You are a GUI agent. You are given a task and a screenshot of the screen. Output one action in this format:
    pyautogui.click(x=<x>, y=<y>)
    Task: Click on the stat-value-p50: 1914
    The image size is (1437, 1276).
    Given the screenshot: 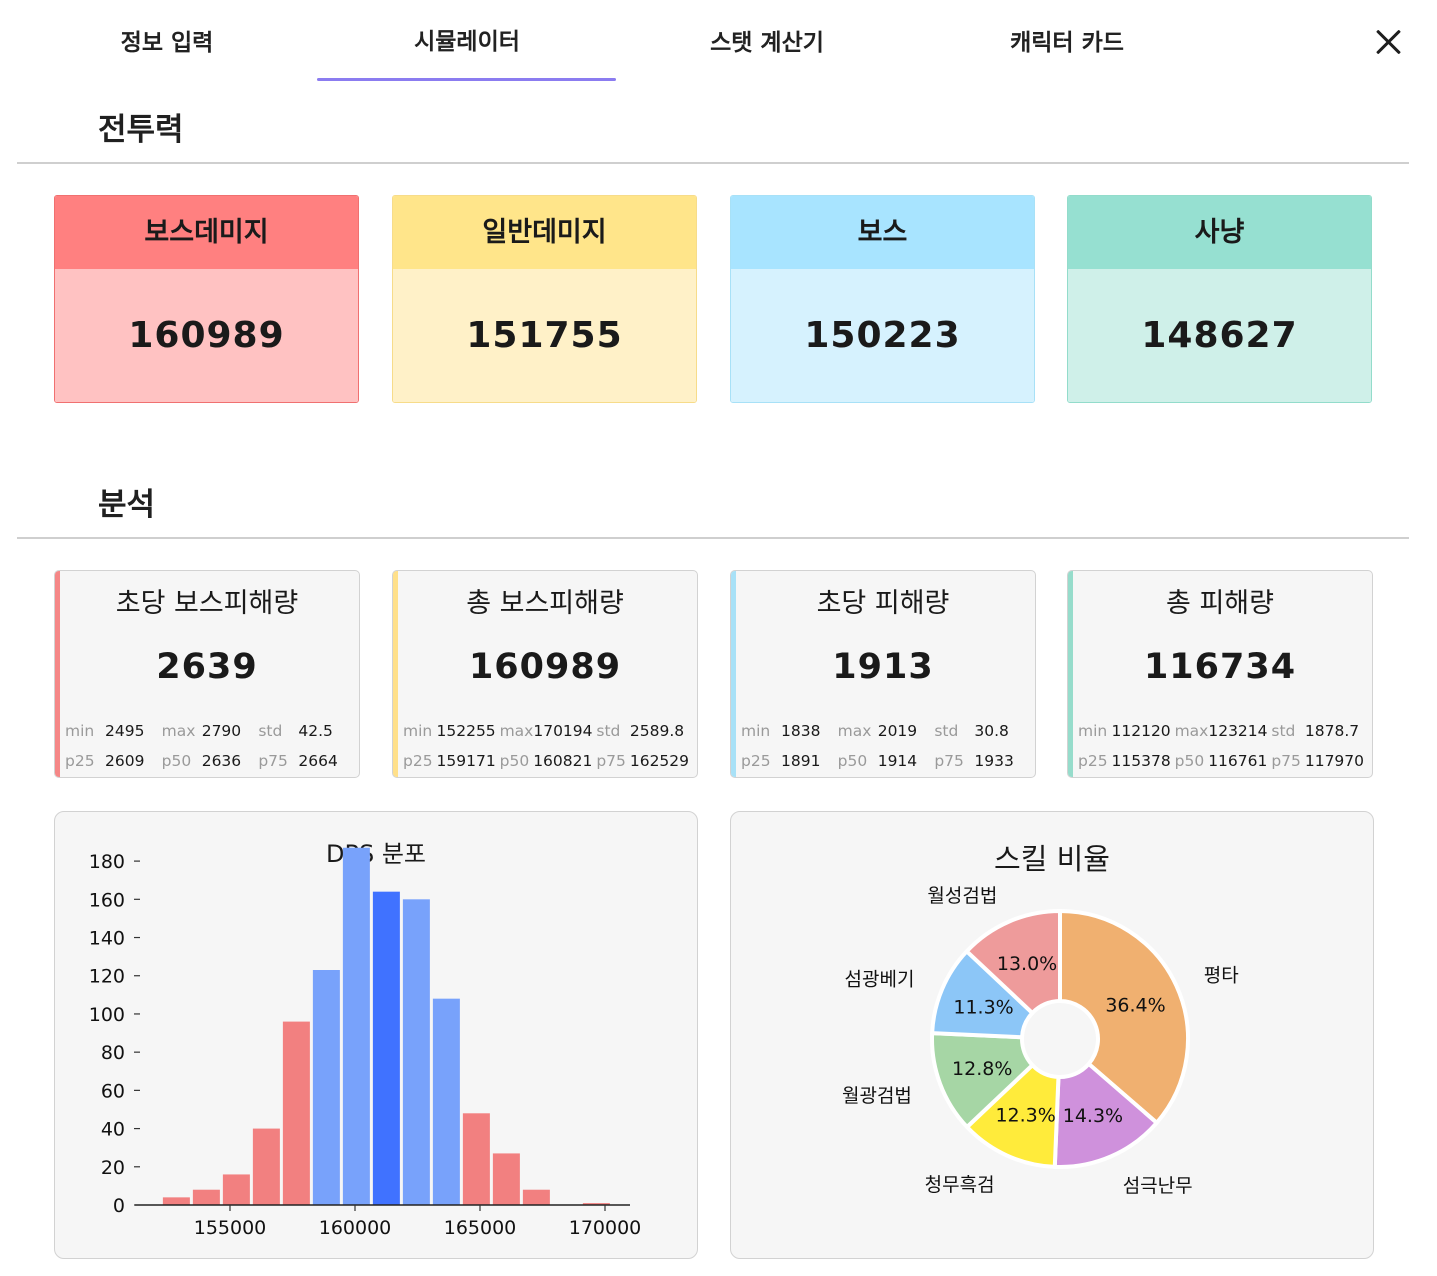 What is the action you would take?
    pyautogui.click(x=897, y=761)
    